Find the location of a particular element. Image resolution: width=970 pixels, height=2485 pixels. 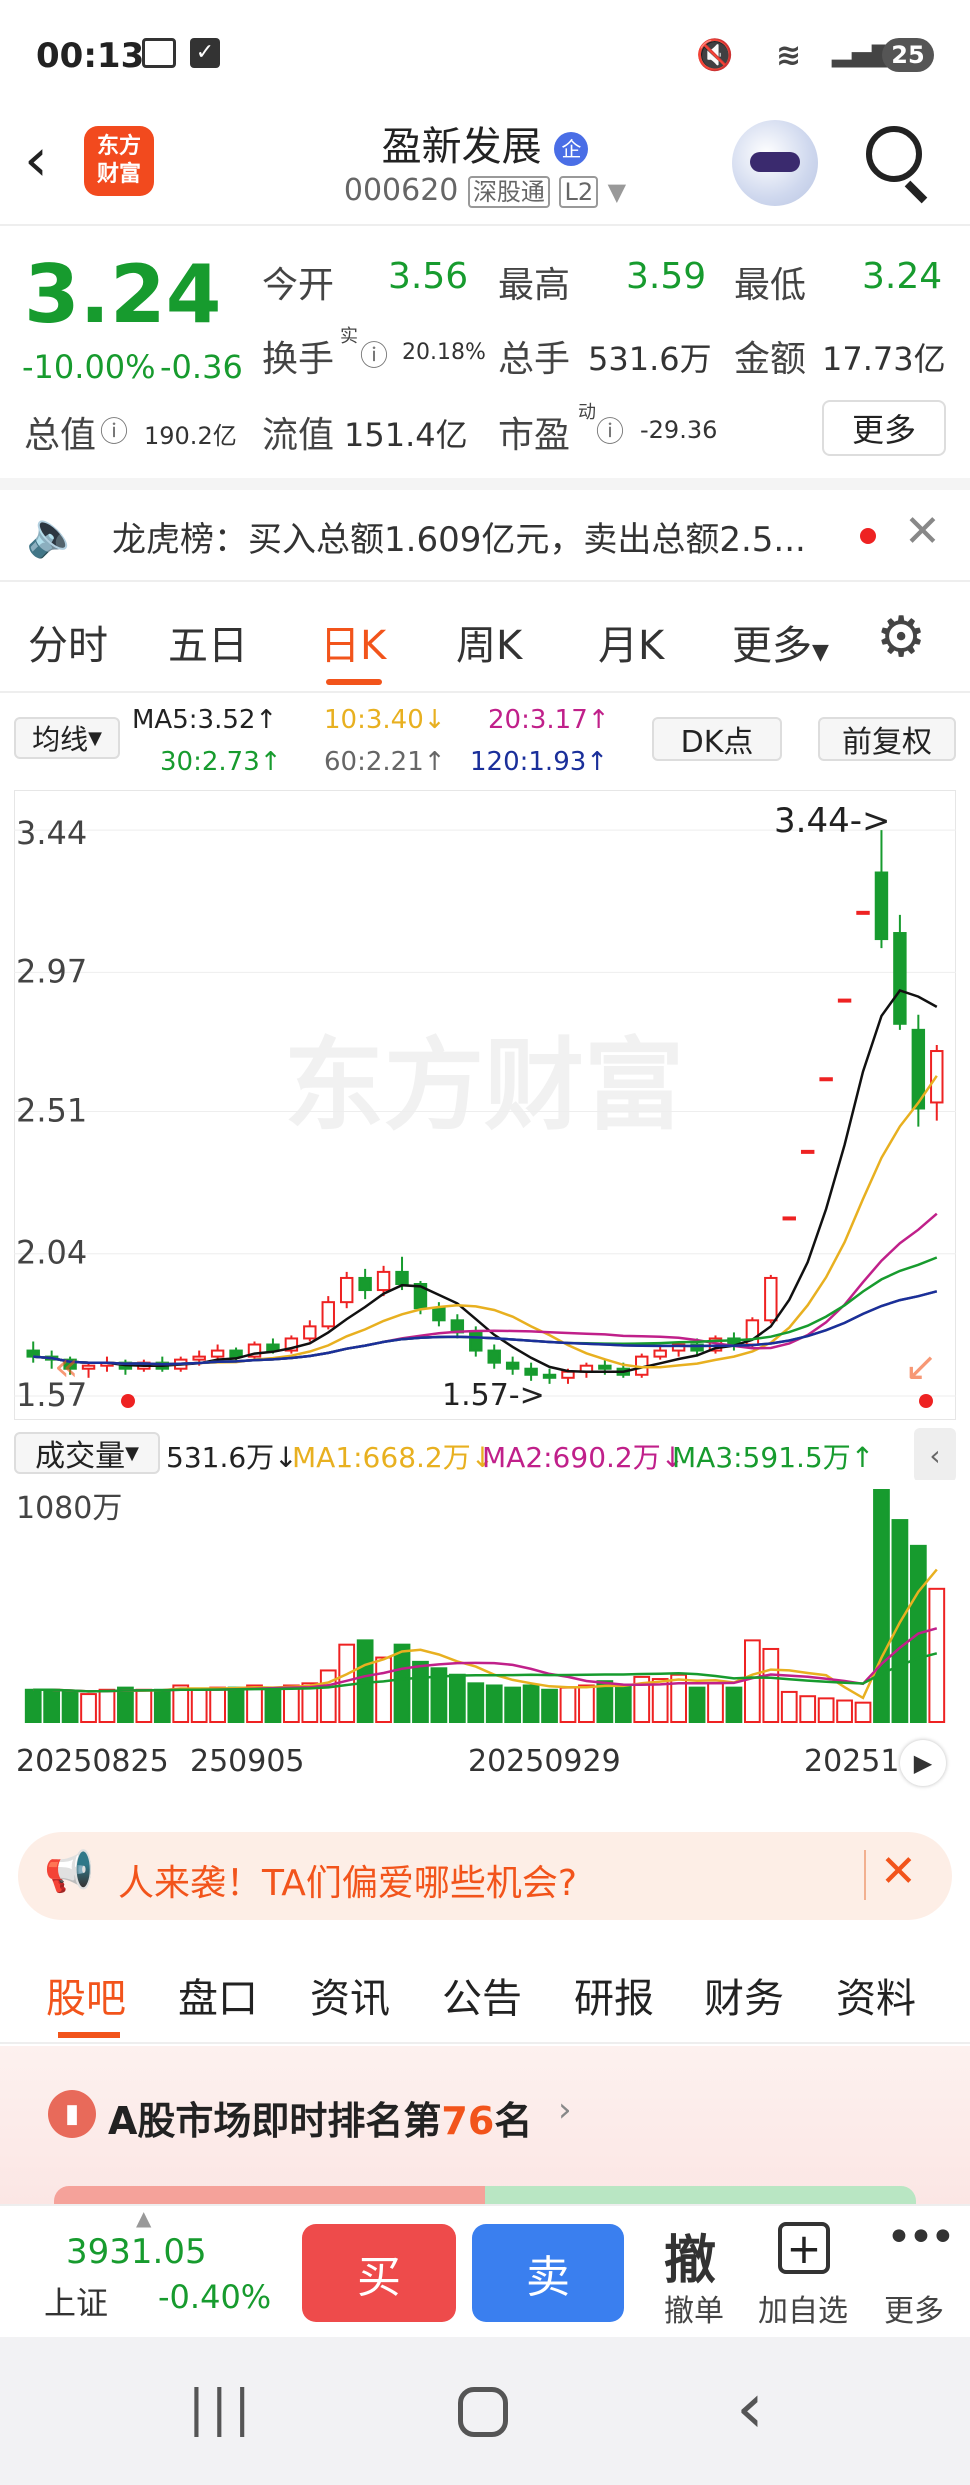

tab-intraday: 分时 is located at coordinates (68, 642).